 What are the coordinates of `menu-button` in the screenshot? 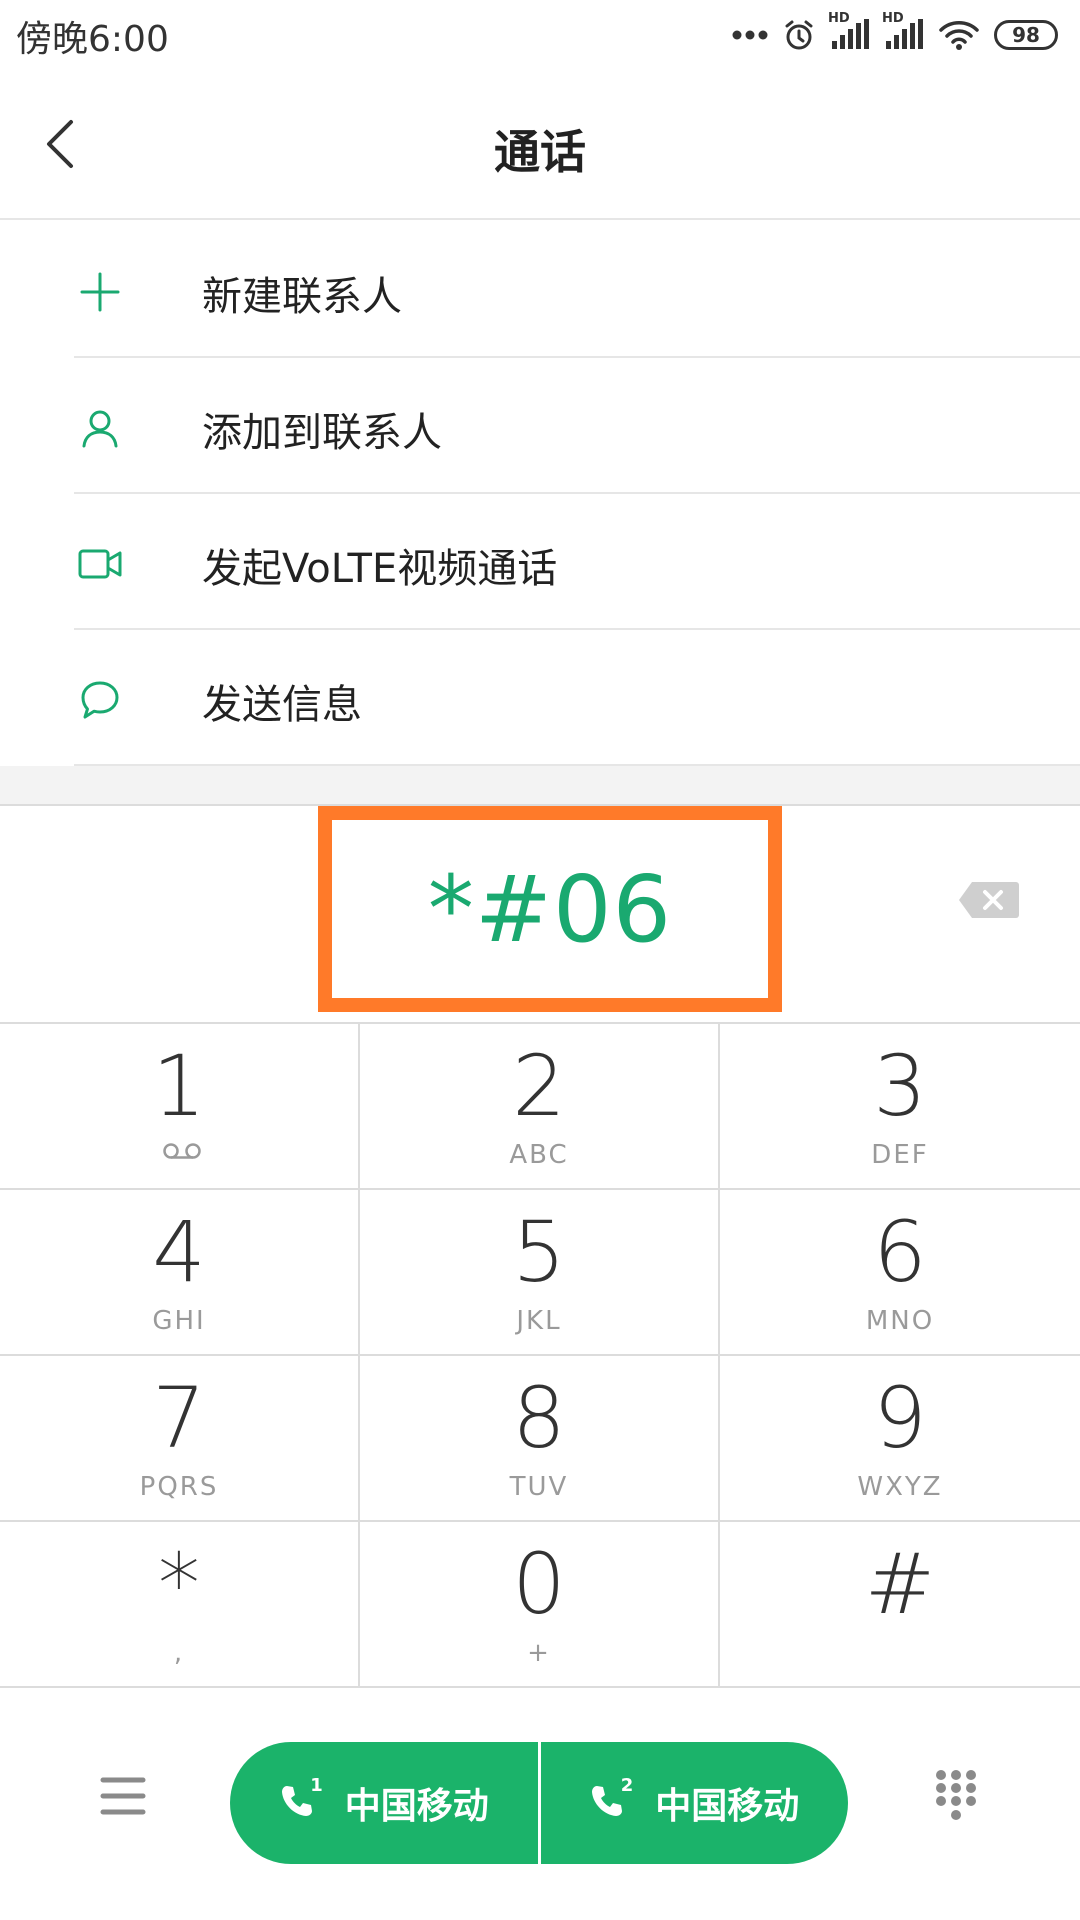 It's located at (123, 1796).